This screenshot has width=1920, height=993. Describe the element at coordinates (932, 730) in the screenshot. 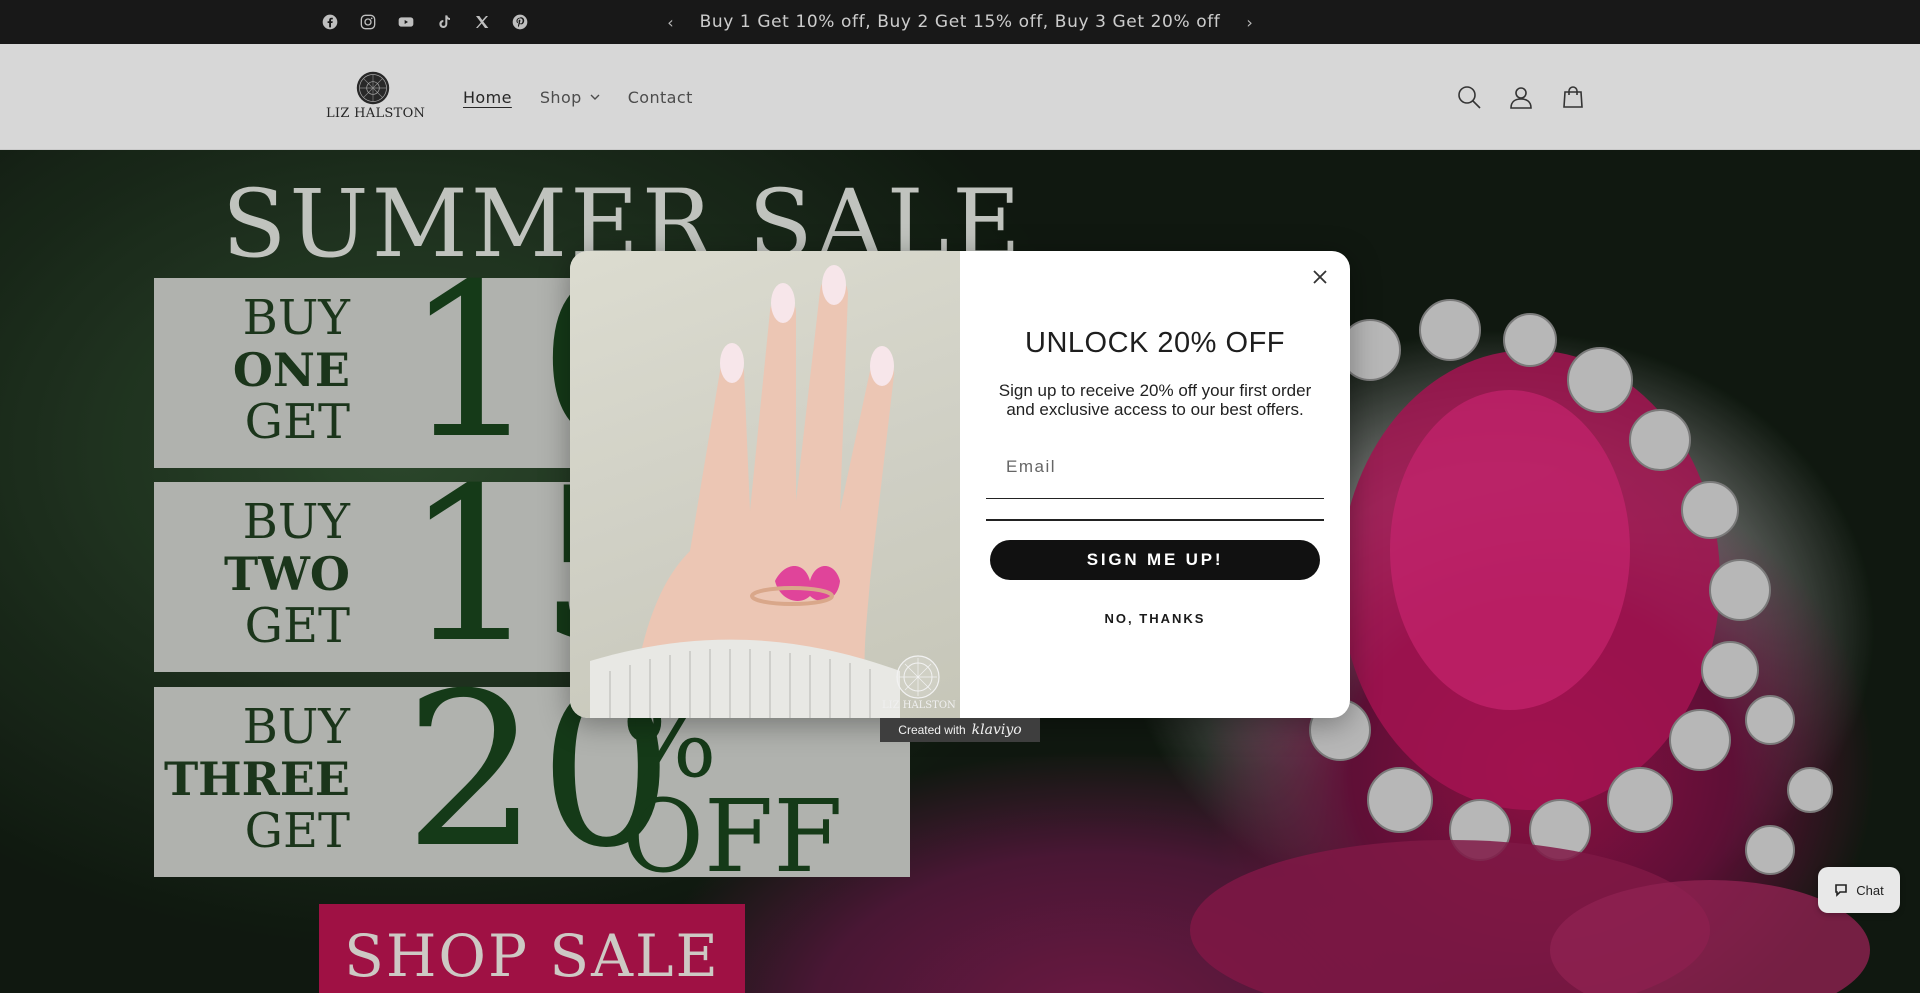

I see `badge-prefix: Created with` at that location.